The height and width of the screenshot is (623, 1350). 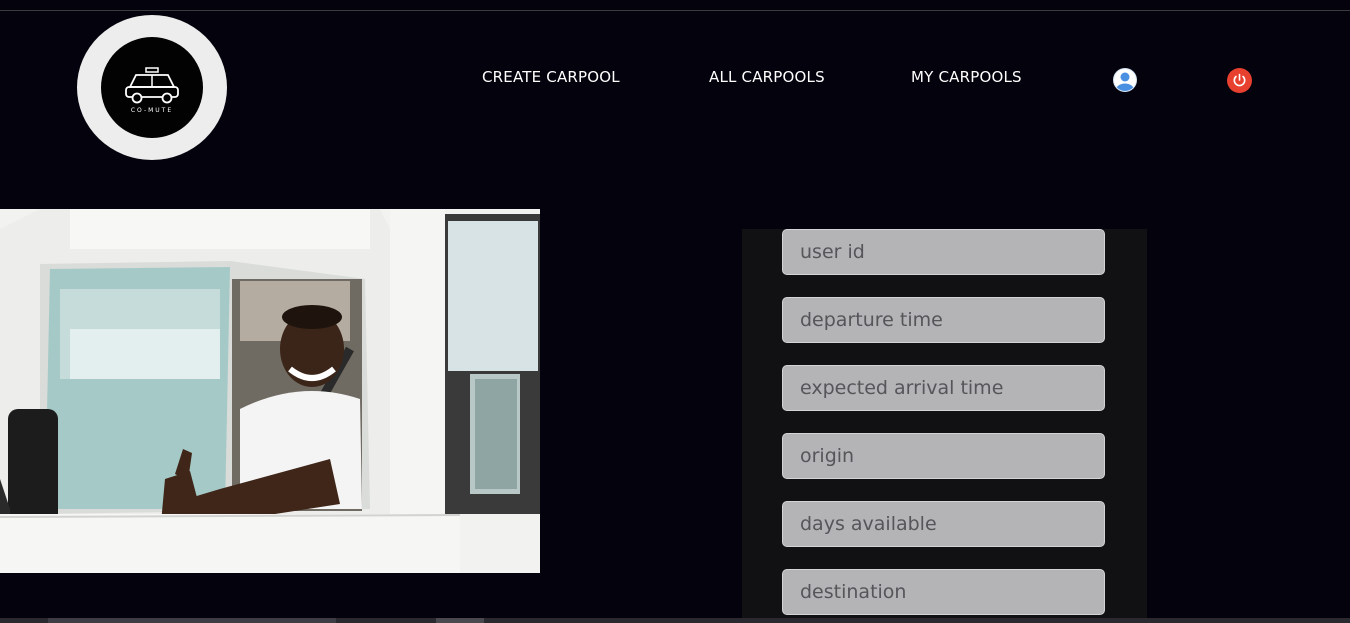 What do you see at coordinates (1239, 80) in the screenshot?
I see `power-icon` at bounding box center [1239, 80].